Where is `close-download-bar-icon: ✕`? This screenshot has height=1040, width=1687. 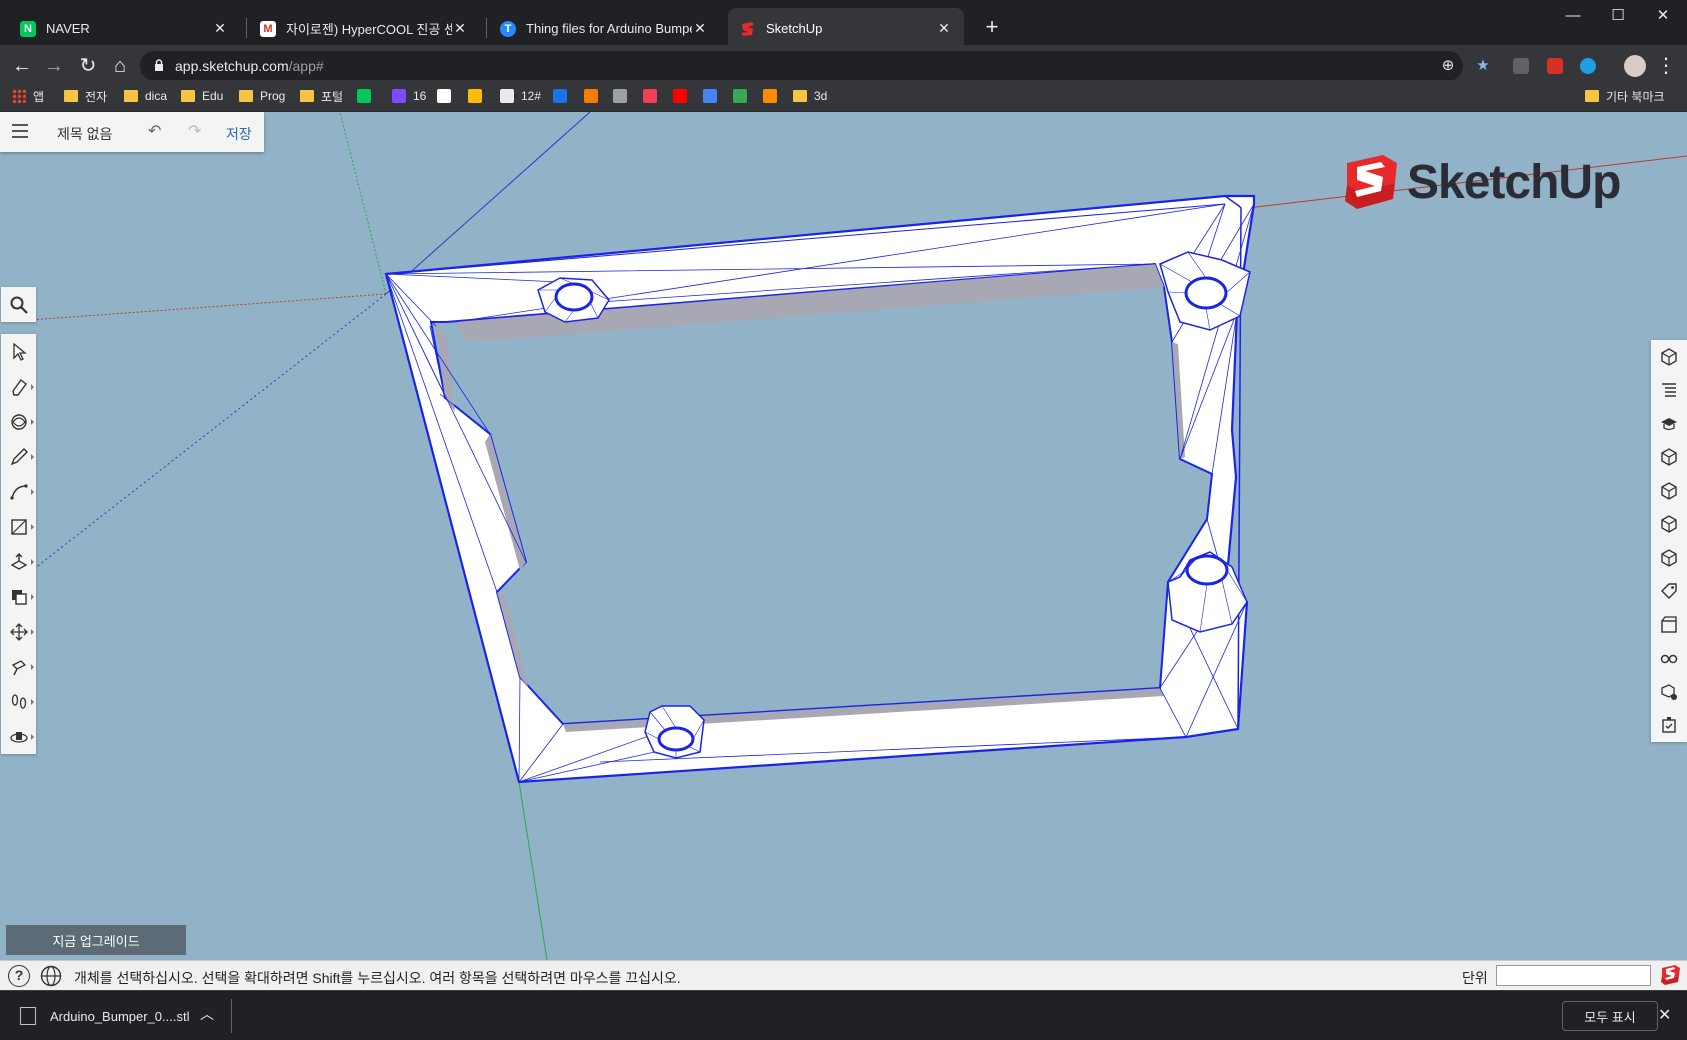 close-download-bar-icon: ✕ is located at coordinates (1664, 1015).